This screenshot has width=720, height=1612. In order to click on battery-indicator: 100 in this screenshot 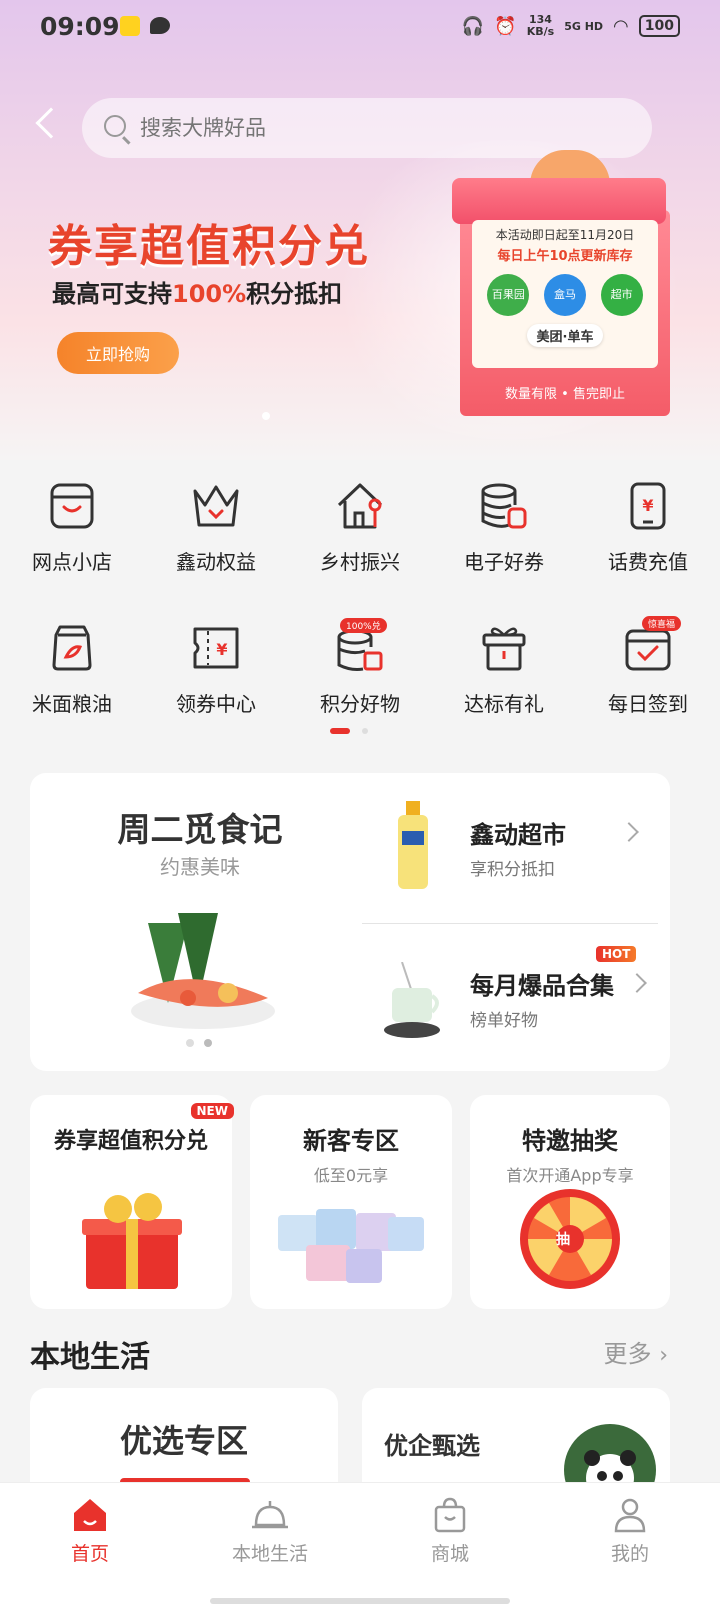, I will do `click(659, 26)`.